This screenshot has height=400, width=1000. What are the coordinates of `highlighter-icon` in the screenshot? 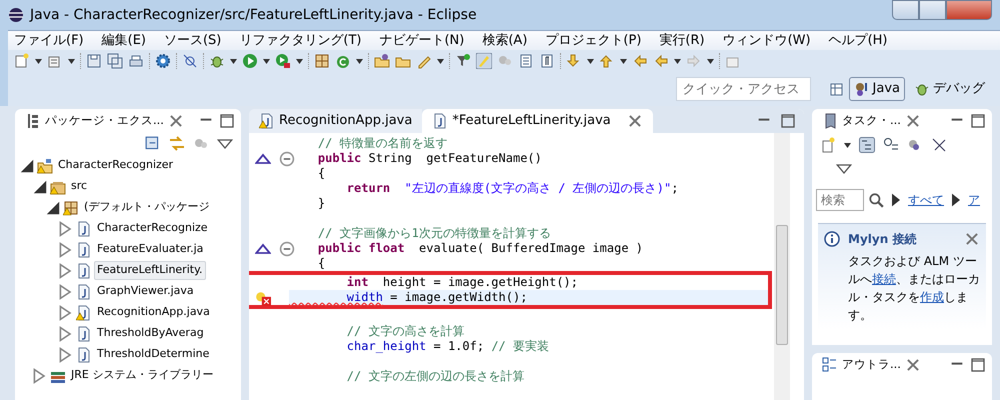 It's located at (484, 61).